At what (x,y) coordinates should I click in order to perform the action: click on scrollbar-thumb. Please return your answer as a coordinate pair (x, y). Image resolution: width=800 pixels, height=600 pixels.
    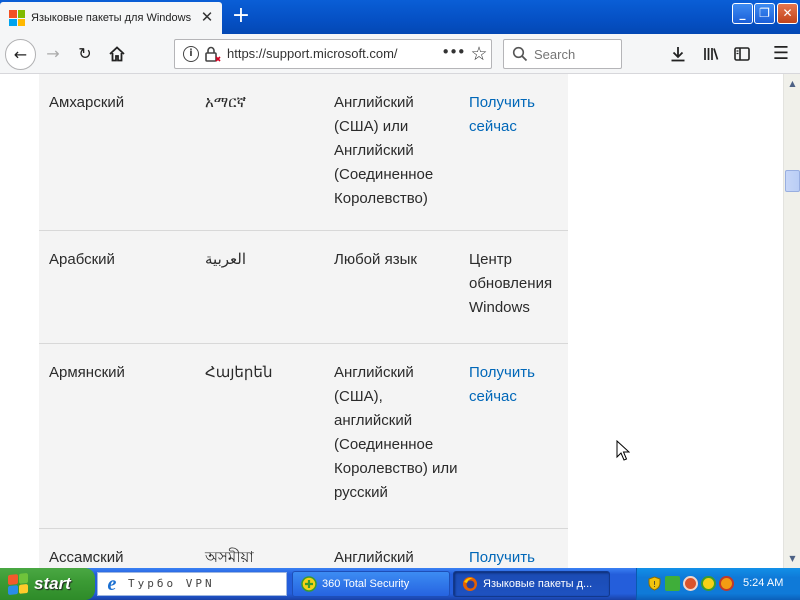
    Looking at the image, I should click on (792, 181).